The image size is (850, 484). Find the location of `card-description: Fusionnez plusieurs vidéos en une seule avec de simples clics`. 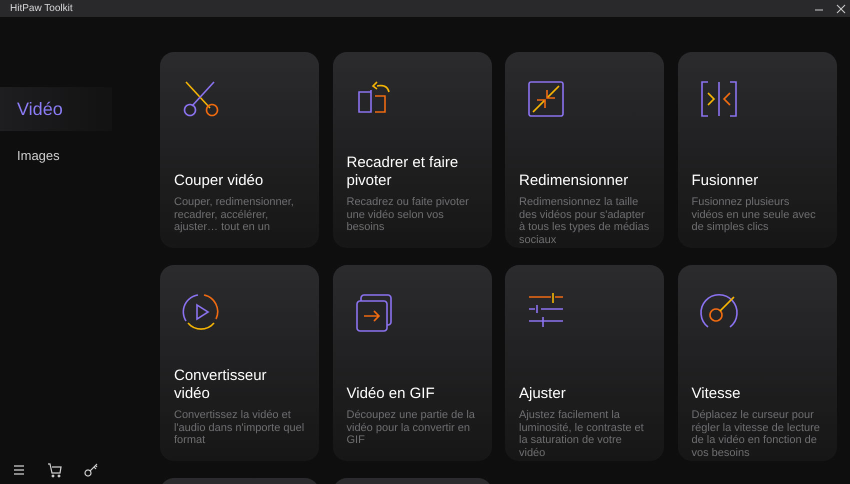

card-description: Fusionnez plusieurs vidéos en une seule avec de simples clics is located at coordinates (754, 216).